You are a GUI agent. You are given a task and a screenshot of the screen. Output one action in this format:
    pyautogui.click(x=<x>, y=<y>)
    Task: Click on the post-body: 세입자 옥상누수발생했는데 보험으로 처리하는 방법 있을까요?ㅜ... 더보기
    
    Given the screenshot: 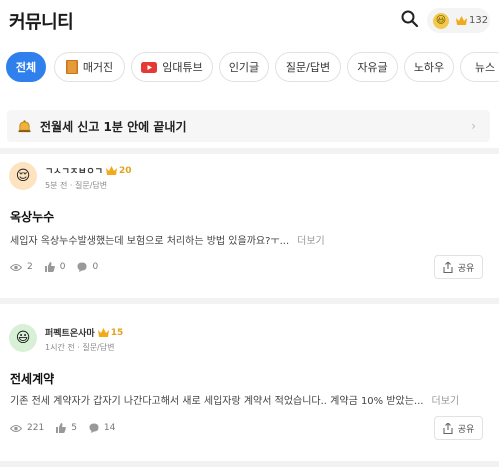 What is the action you would take?
    pyautogui.click(x=167, y=239)
    